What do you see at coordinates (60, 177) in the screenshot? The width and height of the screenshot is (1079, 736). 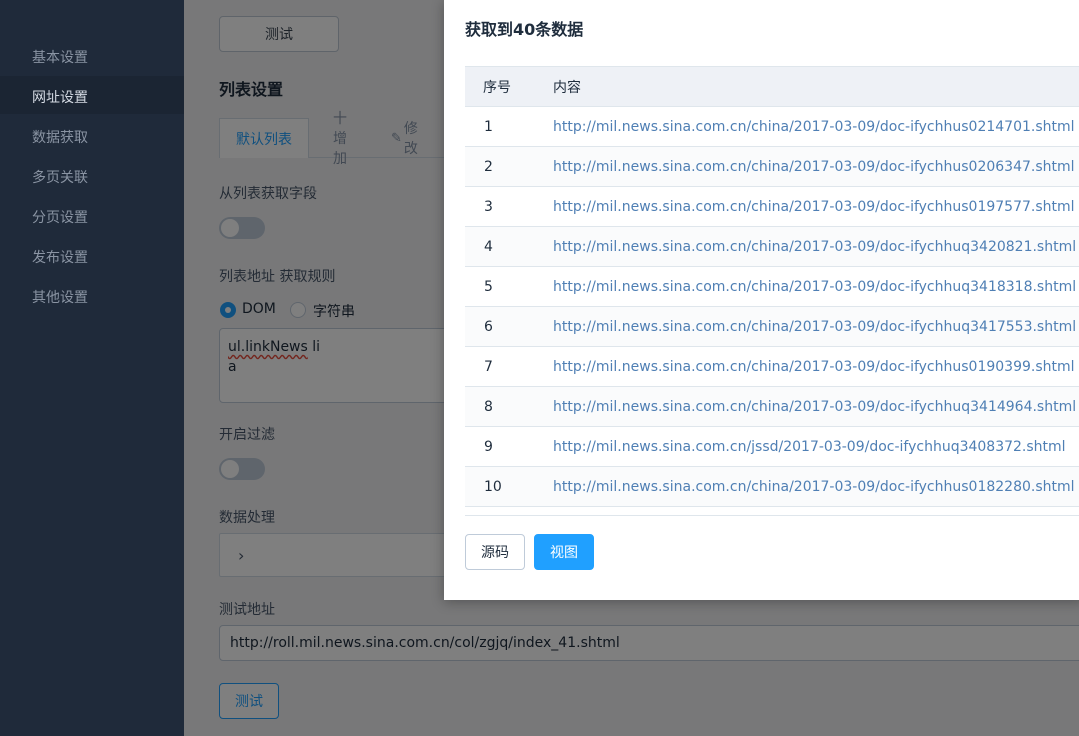 I see `sidebar-item-multi-page: 多页关联` at bounding box center [60, 177].